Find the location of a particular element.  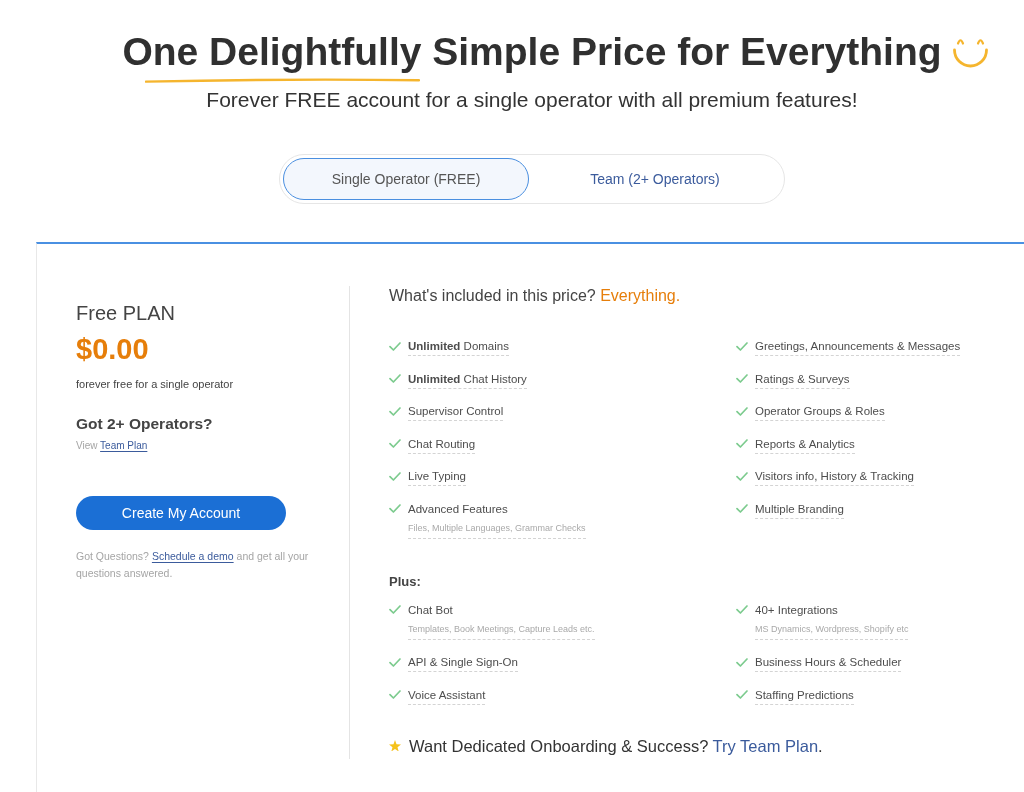

team-plan-link: Team Plan is located at coordinates (124, 445).